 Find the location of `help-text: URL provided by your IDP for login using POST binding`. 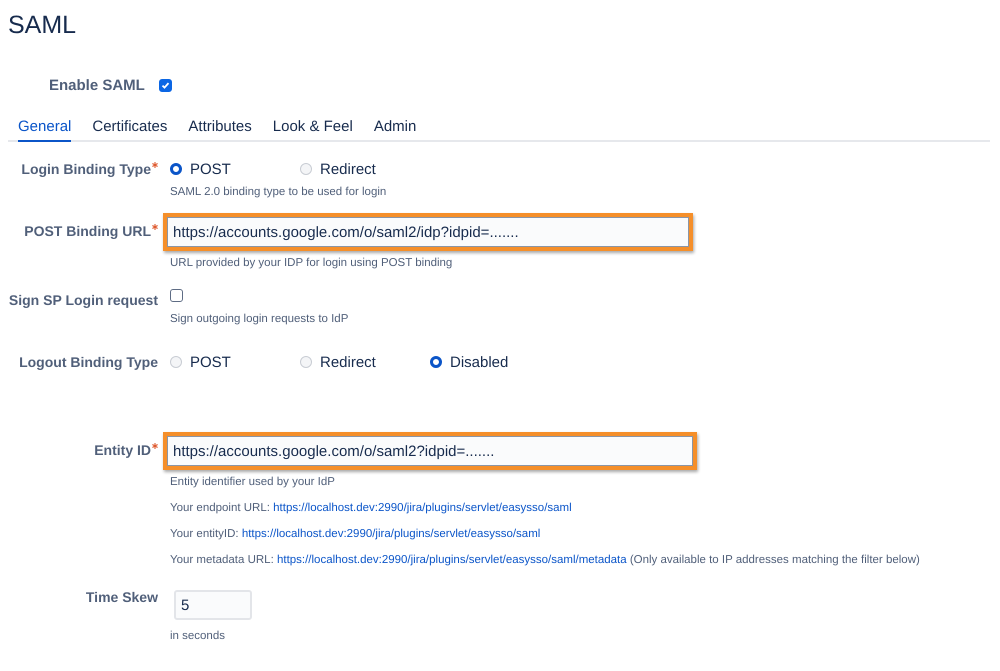

help-text: URL provided by your IDP for login using POST binding is located at coordinates (312, 263).